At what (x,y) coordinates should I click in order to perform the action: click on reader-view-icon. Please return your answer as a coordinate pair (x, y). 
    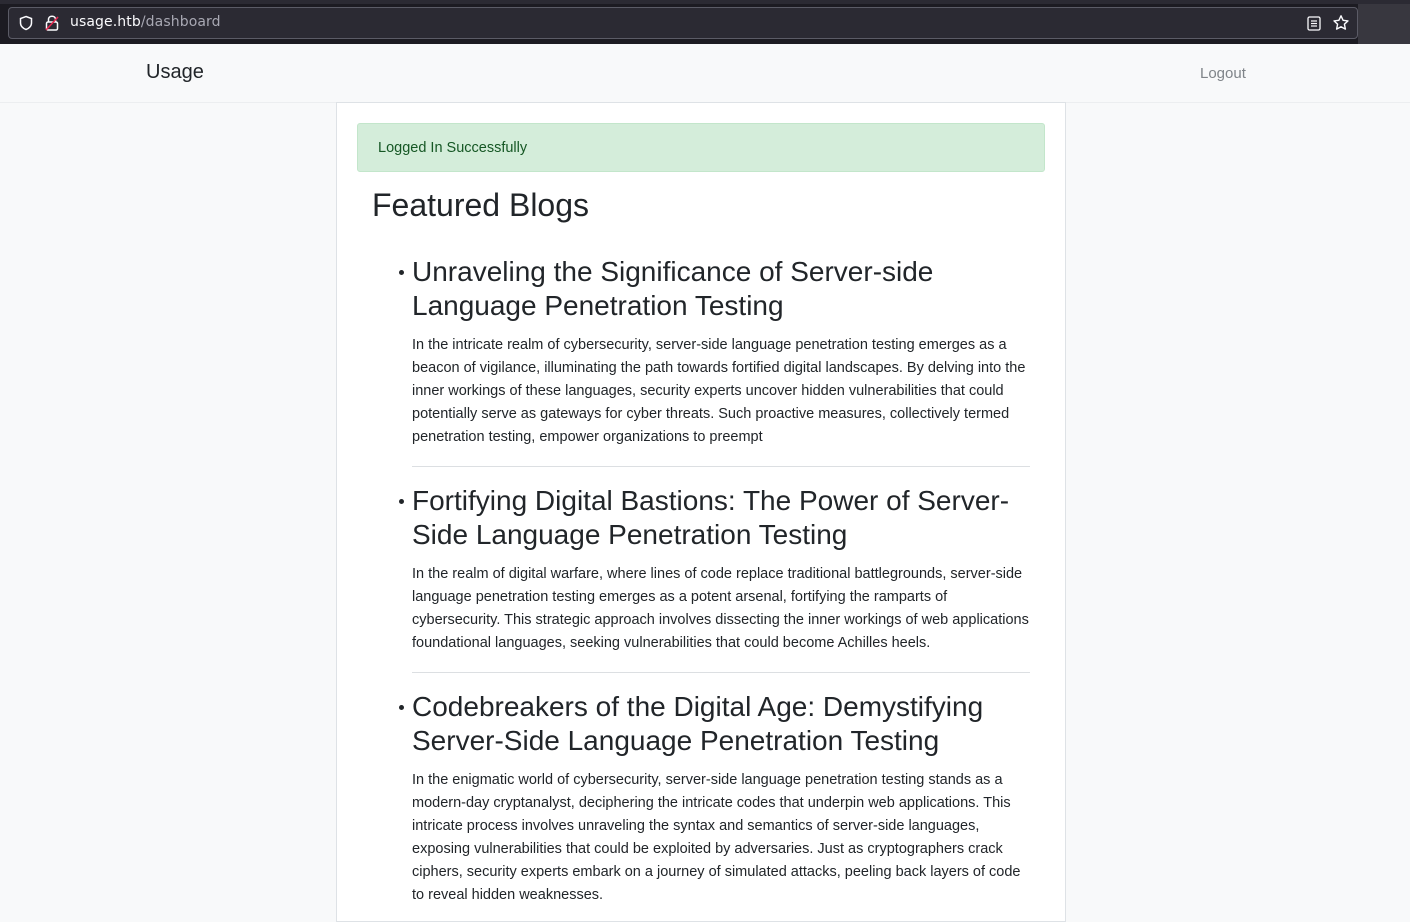
    Looking at the image, I should click on (1314, 23).